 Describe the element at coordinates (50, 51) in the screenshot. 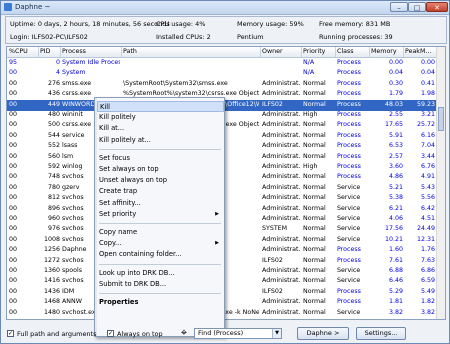

I see `column-header: PID` at that location.